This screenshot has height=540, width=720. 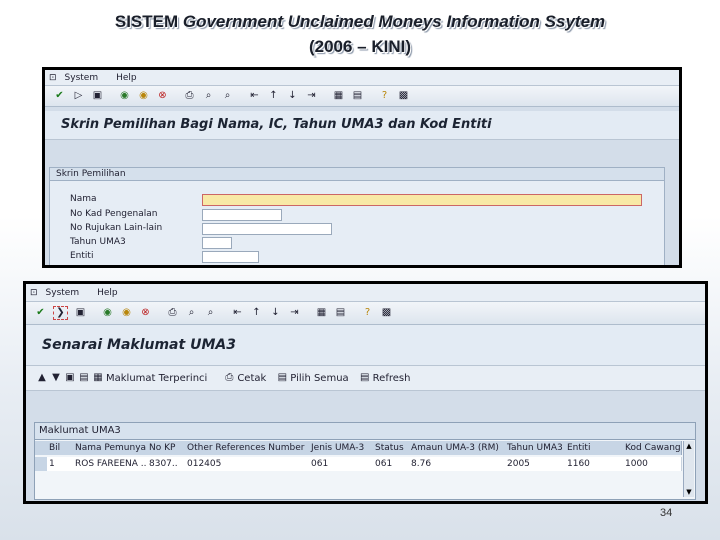 What do you see at coordinates (535, 464) in the screenshot?
I see `cell-tahun-uma3: 2005` at bounding box center [535, 464].